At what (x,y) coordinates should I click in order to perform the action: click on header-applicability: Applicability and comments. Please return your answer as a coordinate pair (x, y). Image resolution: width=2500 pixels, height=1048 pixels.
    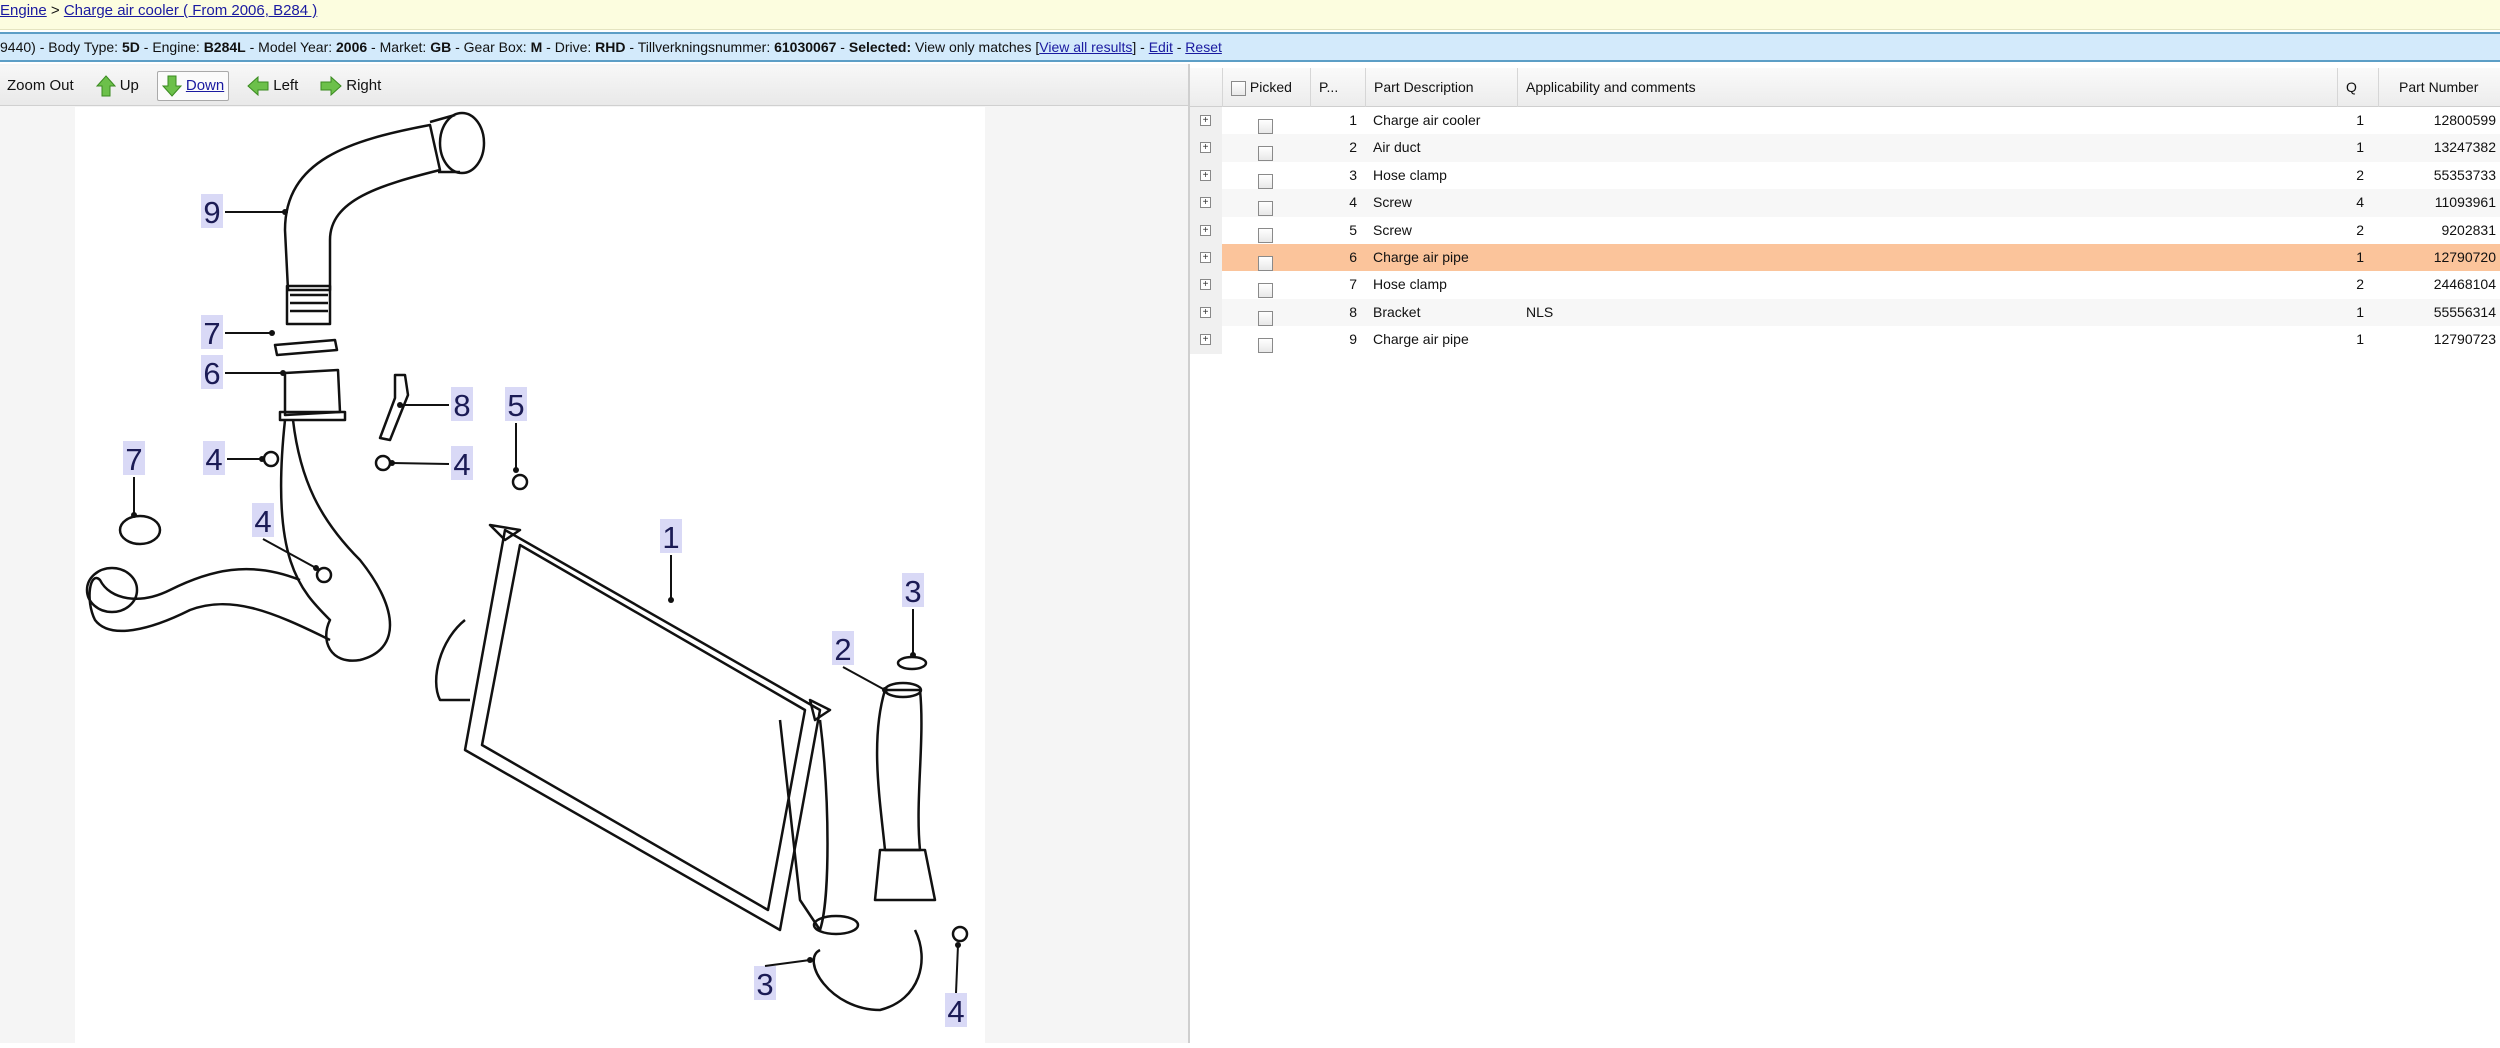
    Looking at the image, I should click on (1927, 87).